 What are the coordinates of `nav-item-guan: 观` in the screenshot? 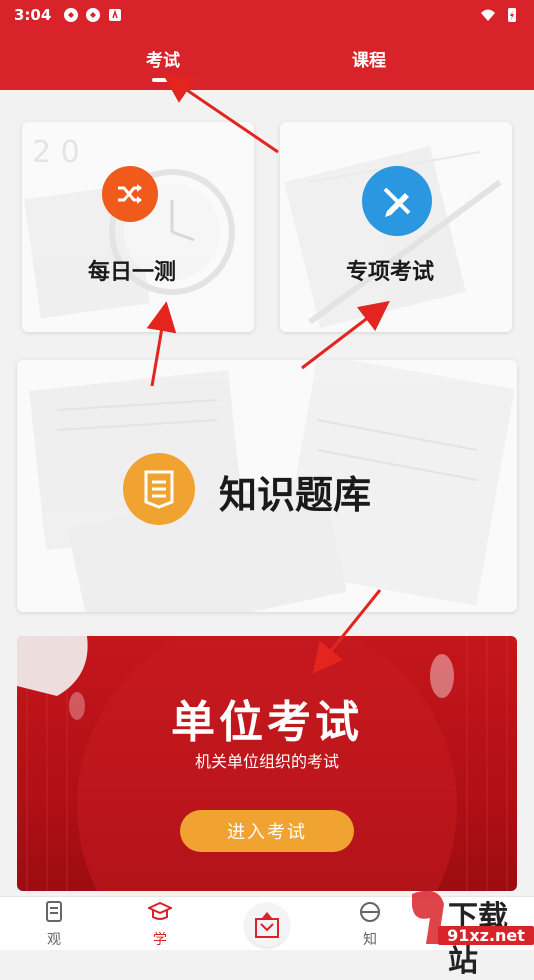 It's located at (54, 925).